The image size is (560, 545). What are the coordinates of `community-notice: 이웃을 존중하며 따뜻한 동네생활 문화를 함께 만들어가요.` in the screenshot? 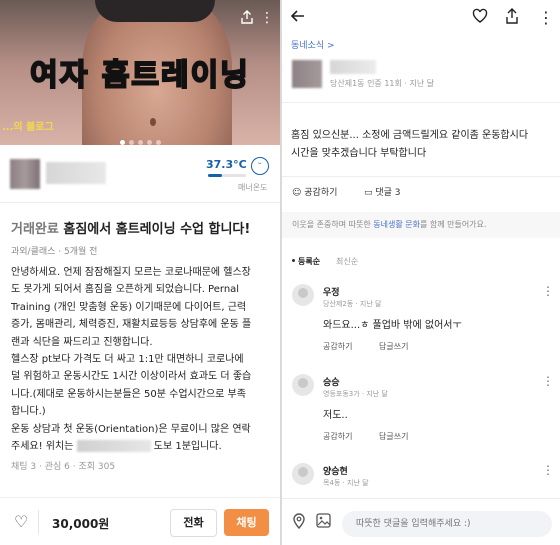 It's located at (421, 225).